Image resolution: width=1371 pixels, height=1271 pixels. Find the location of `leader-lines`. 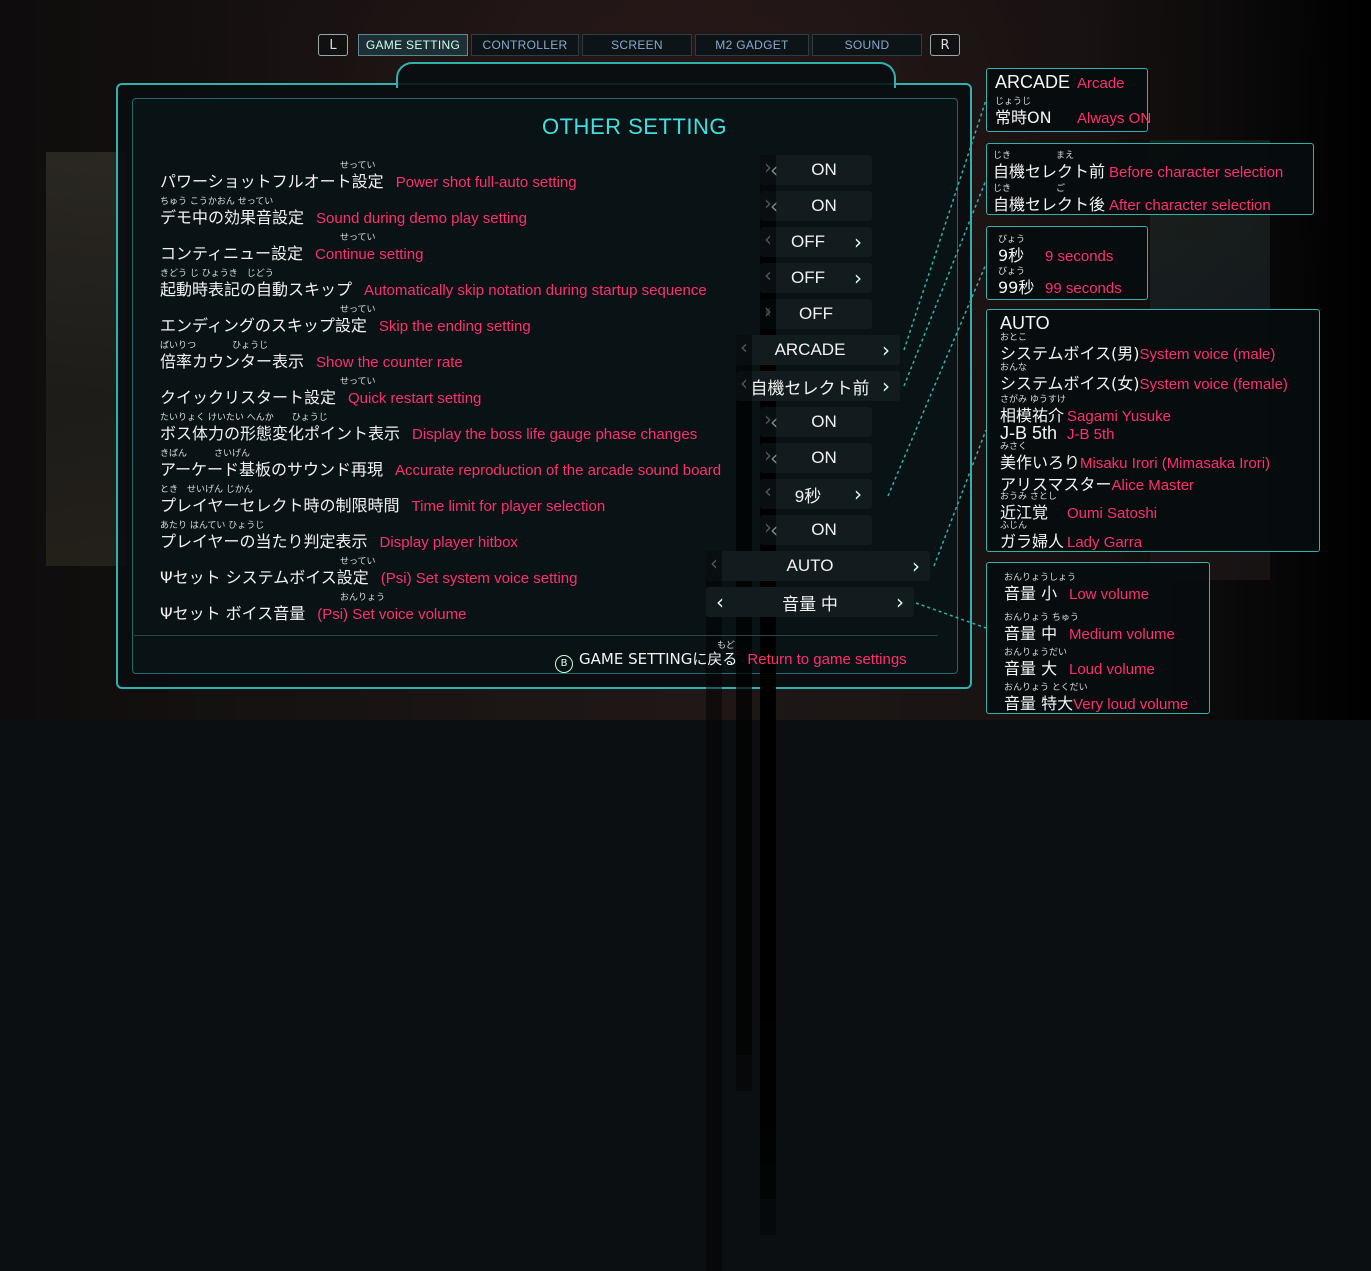

leader-lines is located at coordinates (937, 364).